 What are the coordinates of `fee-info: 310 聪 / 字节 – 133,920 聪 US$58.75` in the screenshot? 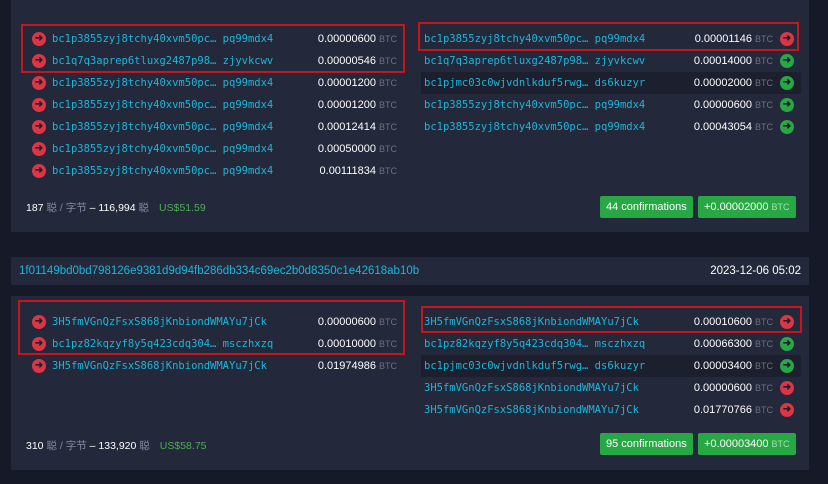 It's located at (116, 445).